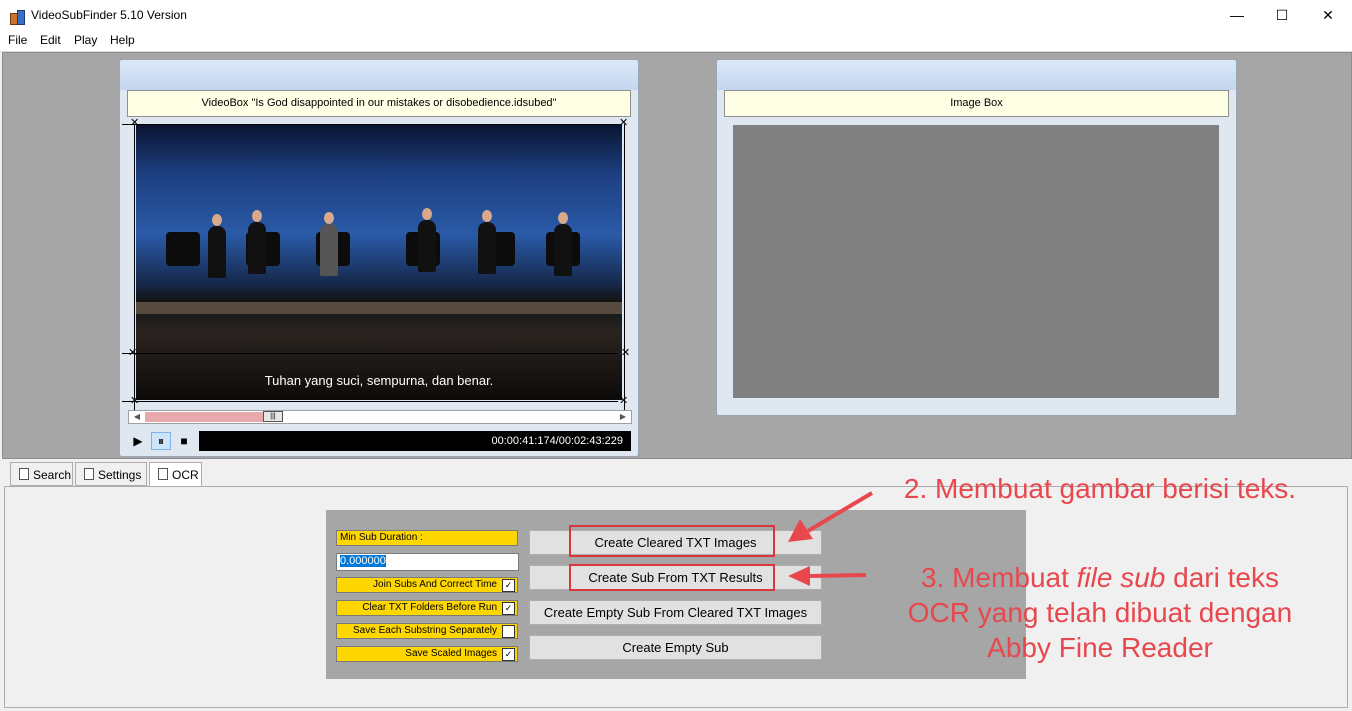  I want to click on arrow-head-sub, so click(799, 576).